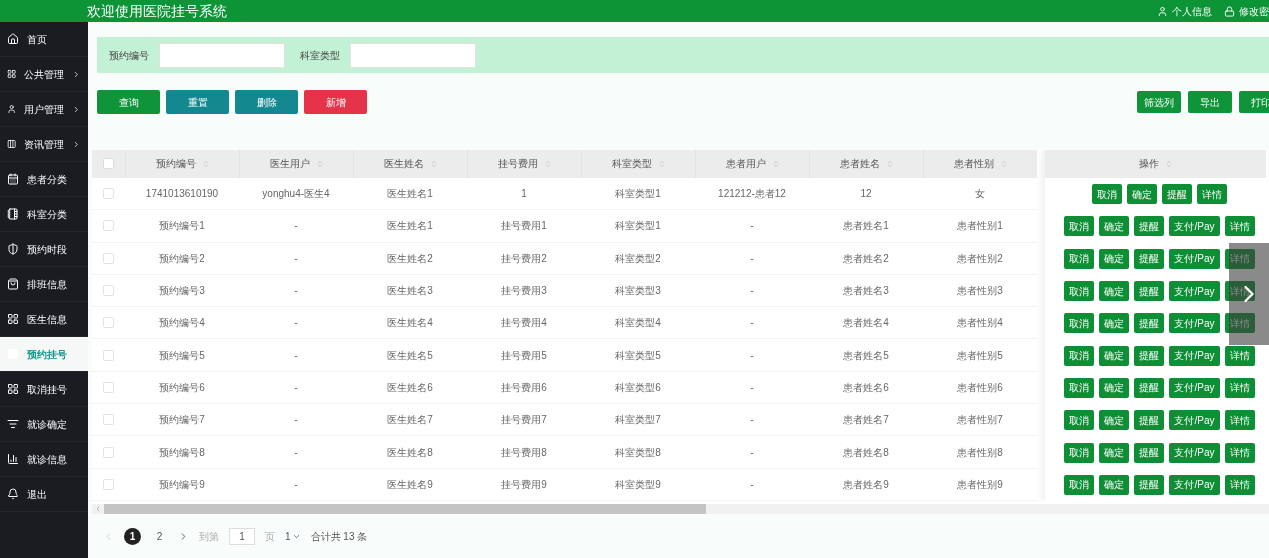  What do you see at coordinates (242, 536) in the screenshot?
I see `page-field: 1` at bounding box center [242, 536].